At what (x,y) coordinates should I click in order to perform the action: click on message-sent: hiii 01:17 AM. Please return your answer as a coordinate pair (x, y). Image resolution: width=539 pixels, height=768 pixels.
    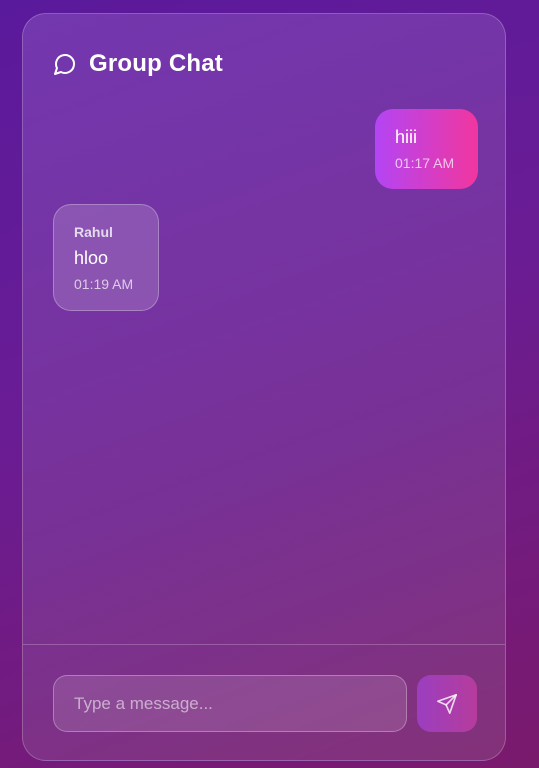
    Looking at the image, I should click on (426, 149).